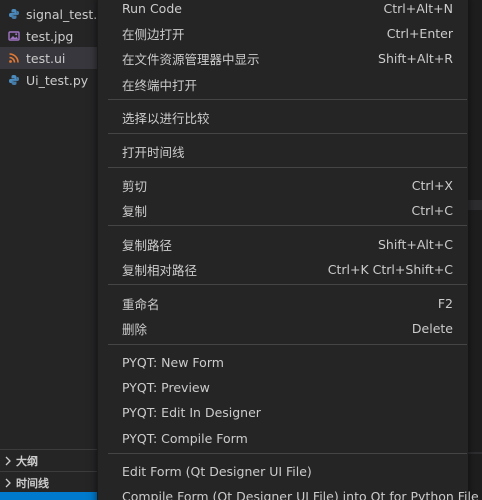 The height and width of the screenshot is (500, 482). What do you see at coordinates (283, 151) in the screenshot?
I see `menu-item-open-timeline: 打开时间线` at bounding box center [283, 151].